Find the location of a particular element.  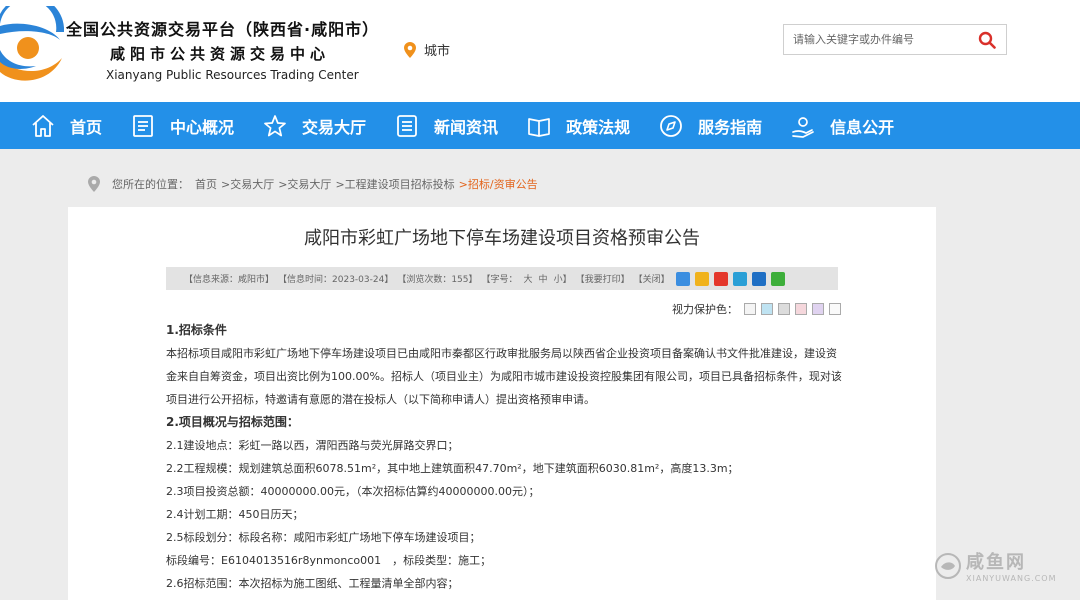

meta-views: 【浏览次数：155】 is located at coordinates (437, 280).